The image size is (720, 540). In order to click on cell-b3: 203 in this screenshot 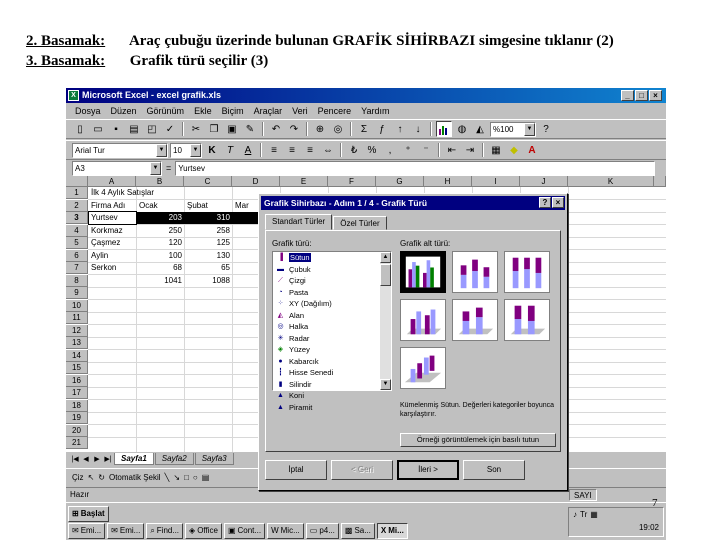, I will do `click(160, 218)`.